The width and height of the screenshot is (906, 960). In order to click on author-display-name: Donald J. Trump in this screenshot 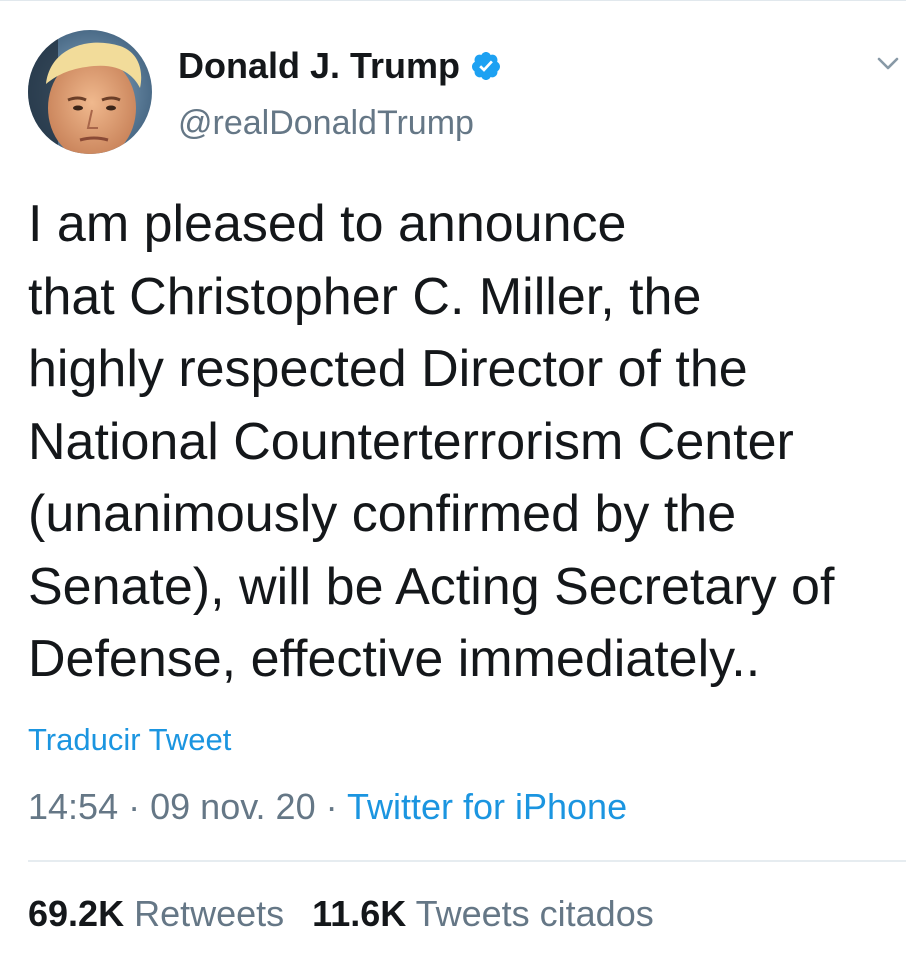, I will do `click(319, 66)`.